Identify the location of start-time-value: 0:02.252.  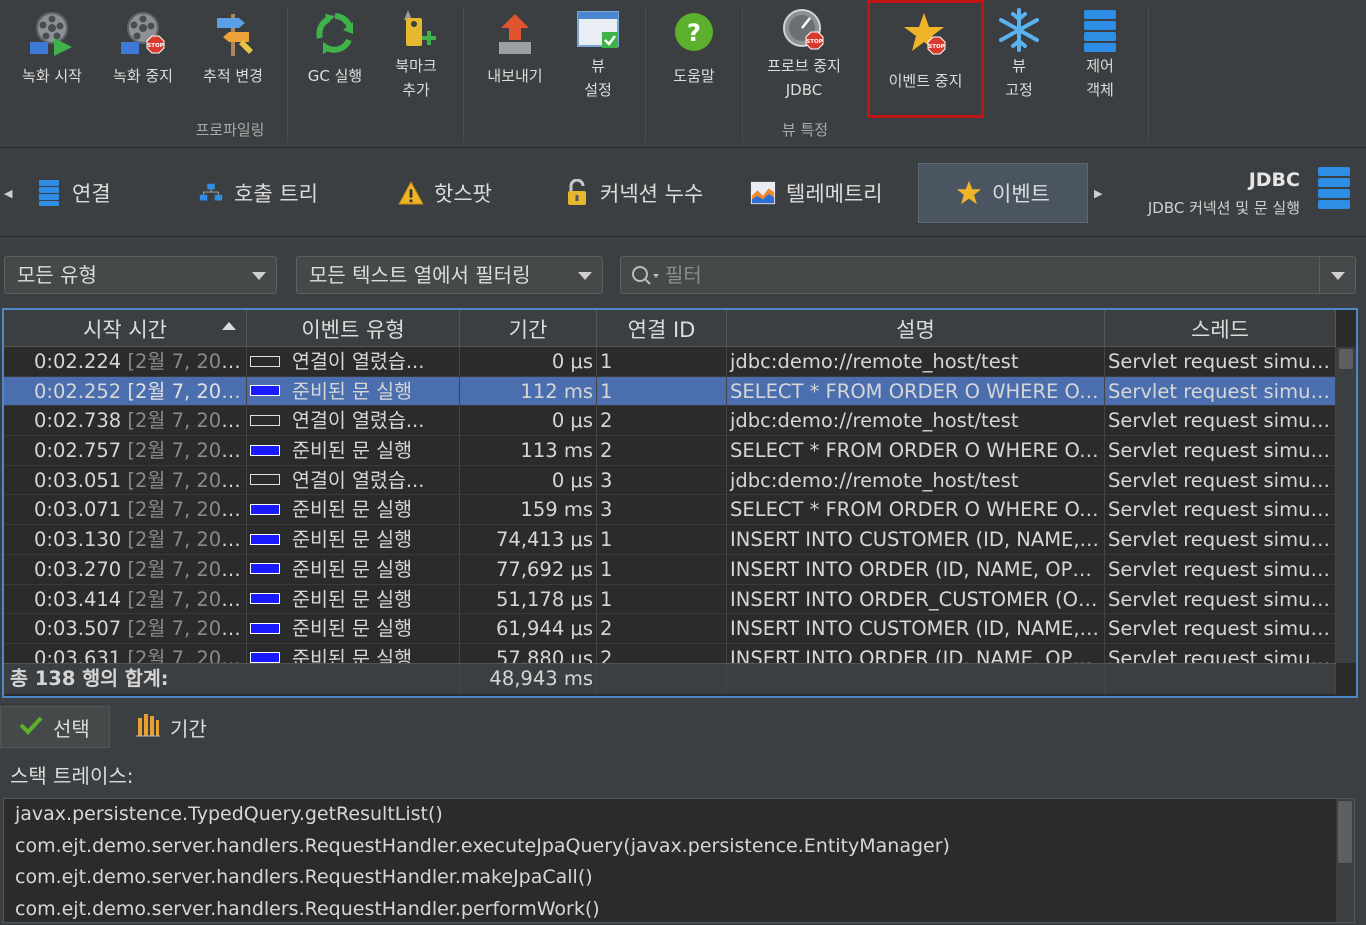
(78, 391).